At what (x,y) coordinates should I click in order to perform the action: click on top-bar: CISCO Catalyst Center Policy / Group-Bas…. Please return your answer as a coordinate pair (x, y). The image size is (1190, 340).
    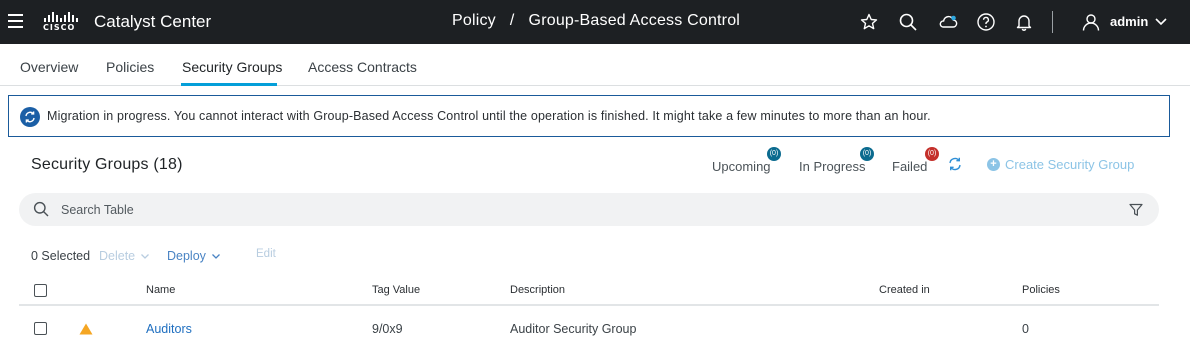
    Looking at the image, I should click on (595, 22).